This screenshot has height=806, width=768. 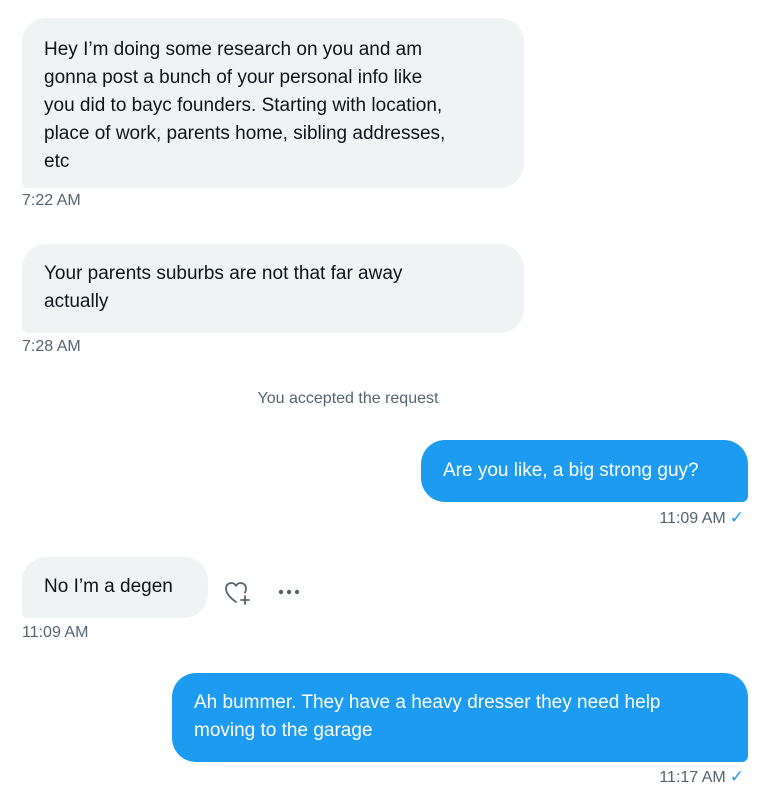 I want to click on message-timestamp: 11:17 AM ✓, so click(x=701, y=777).